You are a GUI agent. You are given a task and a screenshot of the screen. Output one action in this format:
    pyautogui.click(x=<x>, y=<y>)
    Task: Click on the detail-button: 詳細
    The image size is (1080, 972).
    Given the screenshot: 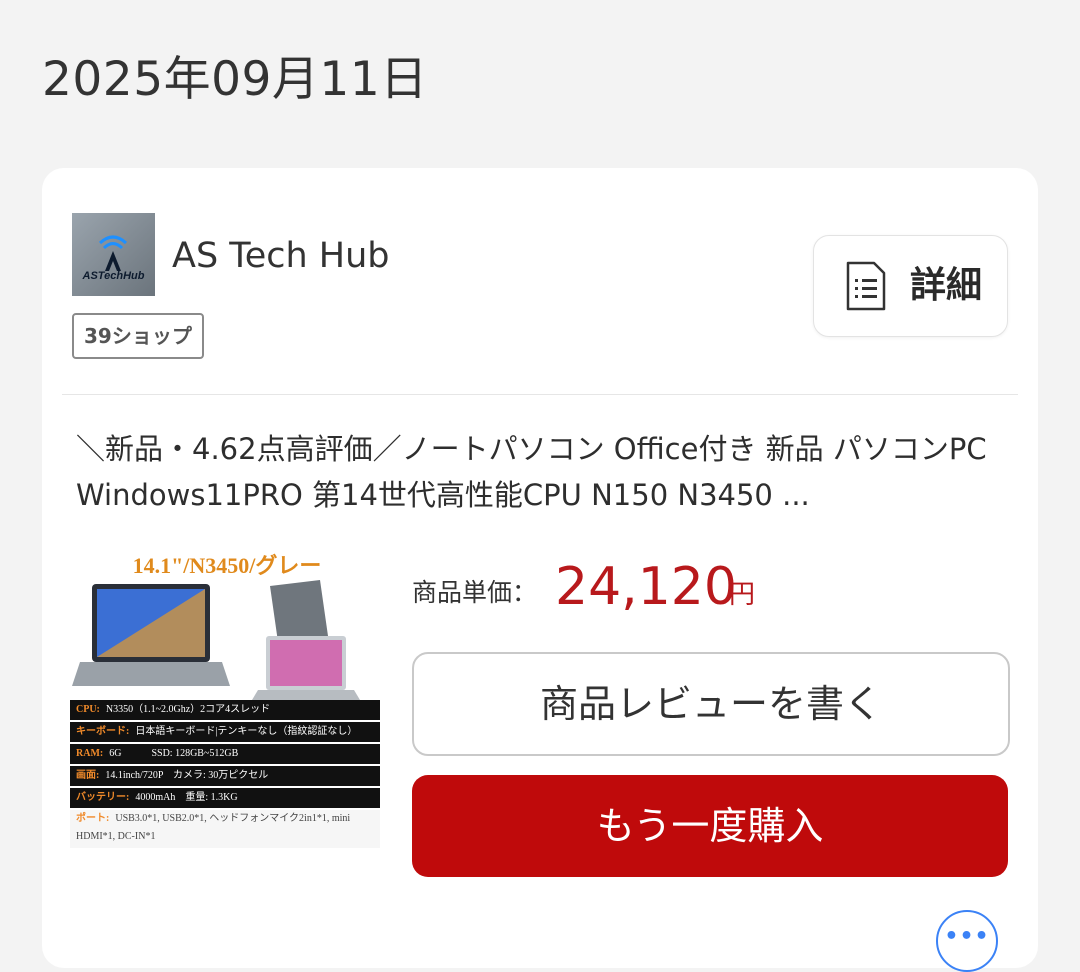 What is the action you would take?
    pyautogui.click(x=910, y=286)
    